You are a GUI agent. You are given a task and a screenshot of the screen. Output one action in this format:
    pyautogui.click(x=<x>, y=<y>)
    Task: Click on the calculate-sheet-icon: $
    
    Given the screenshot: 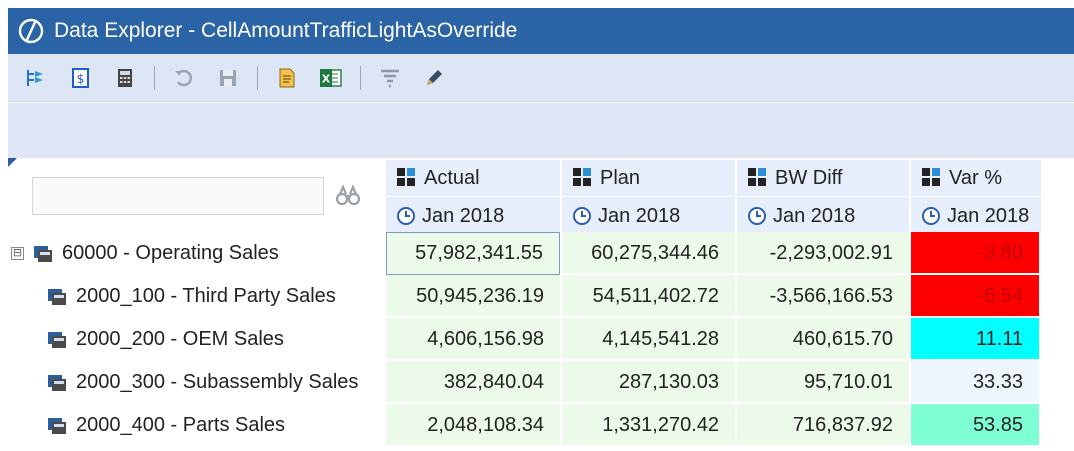 What is the action you would take?
    pyautogui.click(x=80, y=77)
    